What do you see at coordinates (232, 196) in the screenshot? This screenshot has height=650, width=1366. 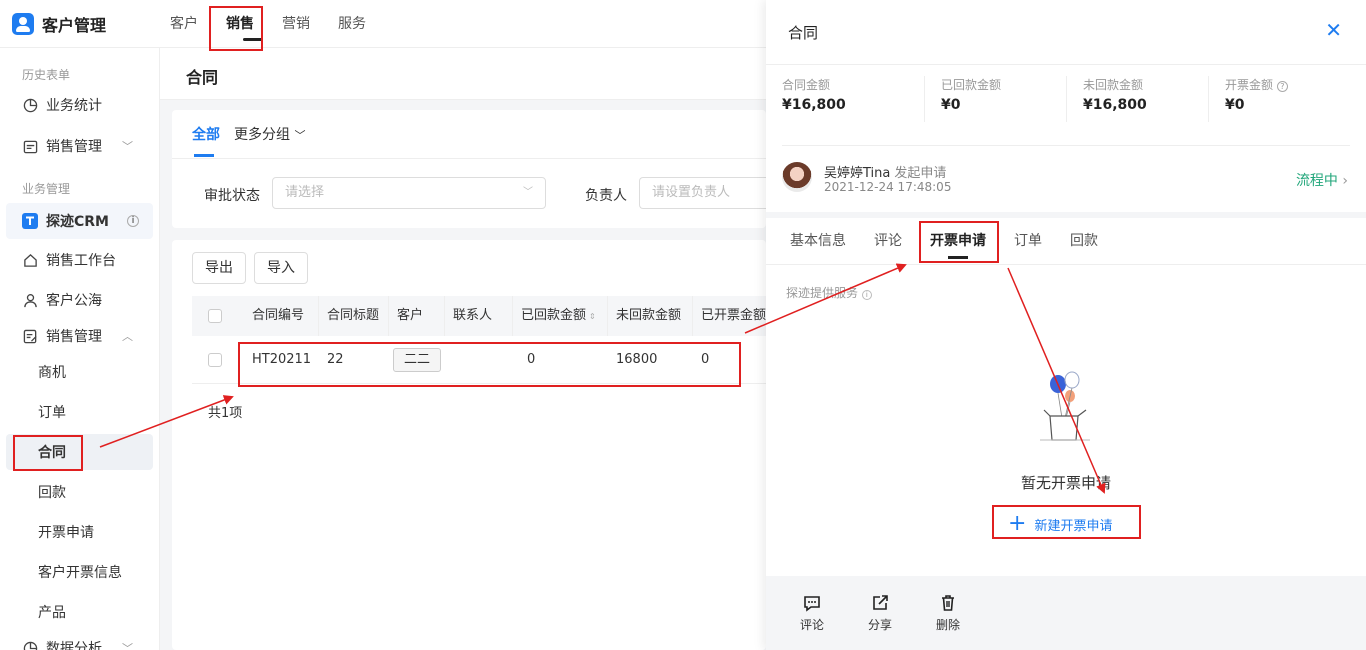 I see `filter-status-label: 审批状态` at bounding box center [232, 196].